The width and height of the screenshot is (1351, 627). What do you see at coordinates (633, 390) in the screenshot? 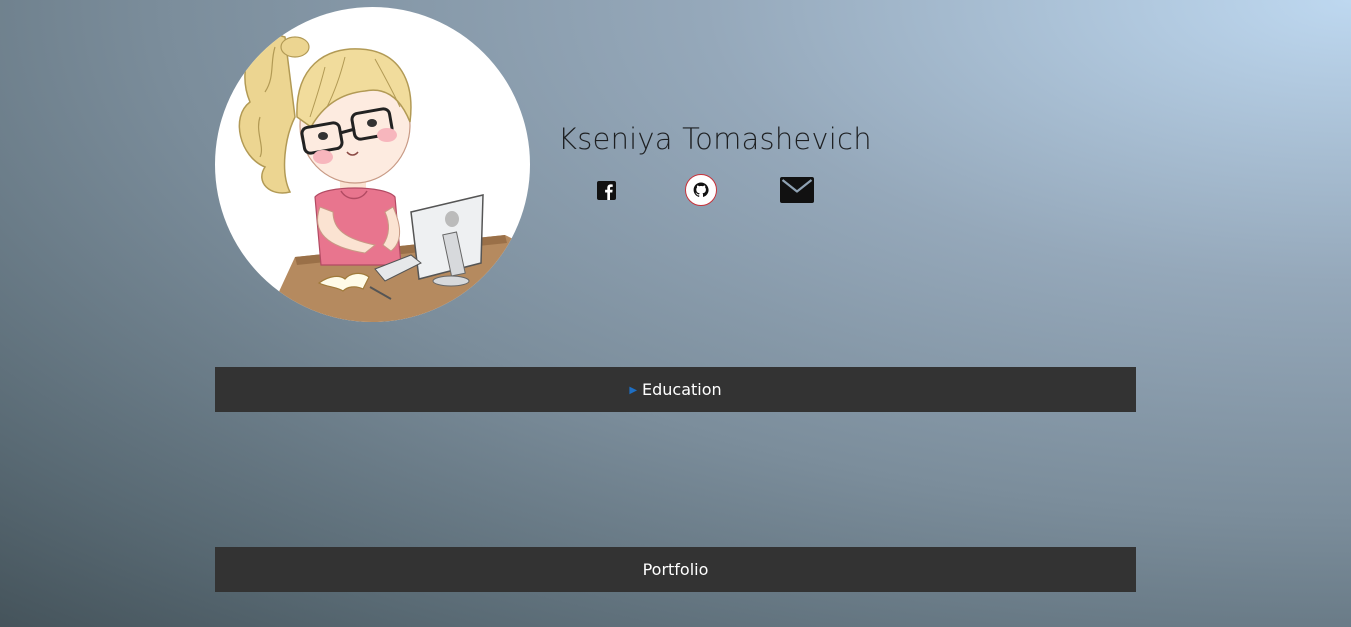
I see `disclosure-triangle-icon: ▶` at bounding box center [633, 390].